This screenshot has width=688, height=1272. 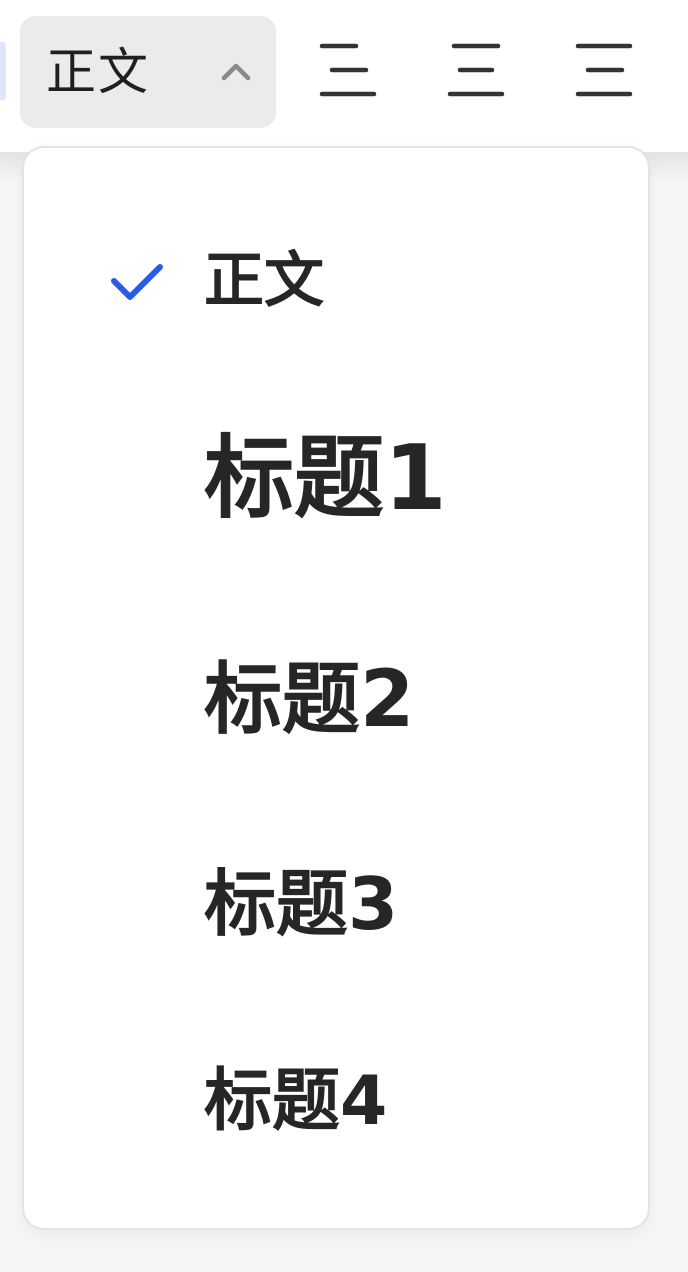 I want to click on align-right-icon, so click(x=604, y=70).